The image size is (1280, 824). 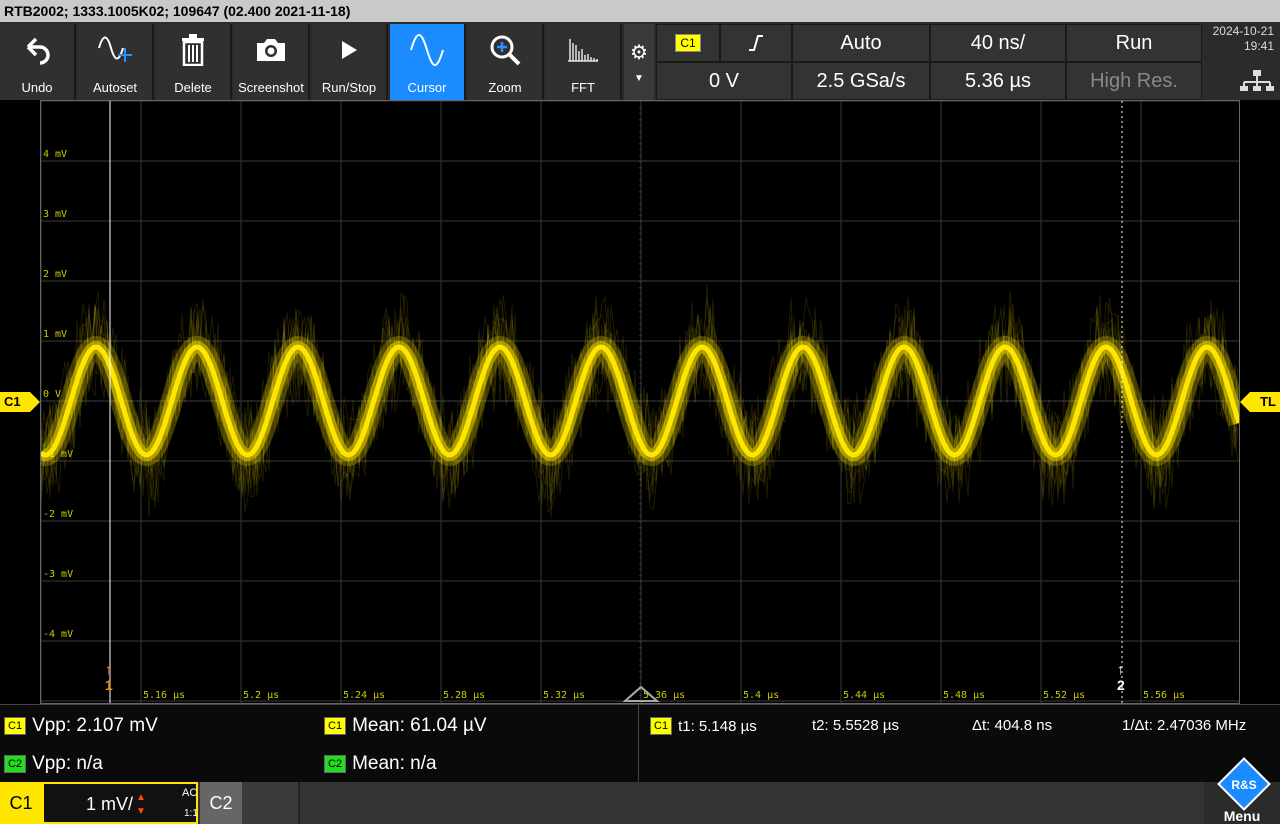 What do you see at coordinates (1134, 43) in the screenshot?
I see `run-state: Run` at bounding box center [1134, 43].